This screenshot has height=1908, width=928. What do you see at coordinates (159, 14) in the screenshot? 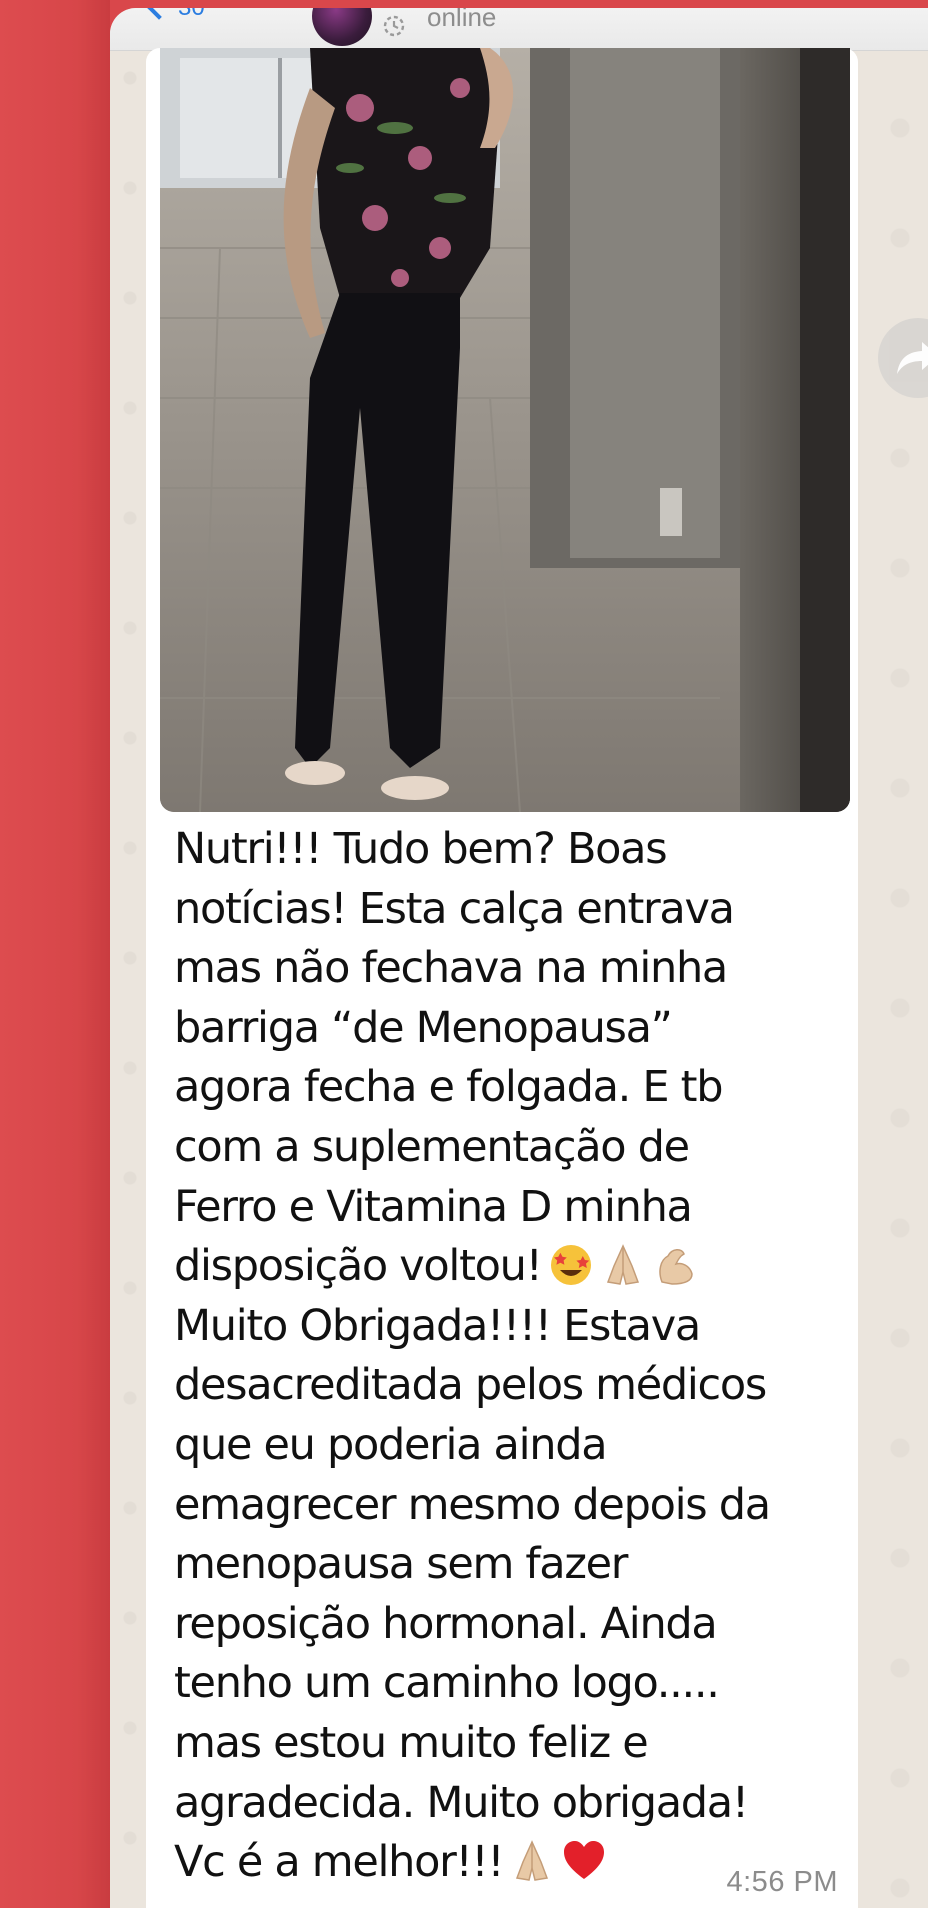
I see `back-chevron-icon` at bounding box center [159, 14].